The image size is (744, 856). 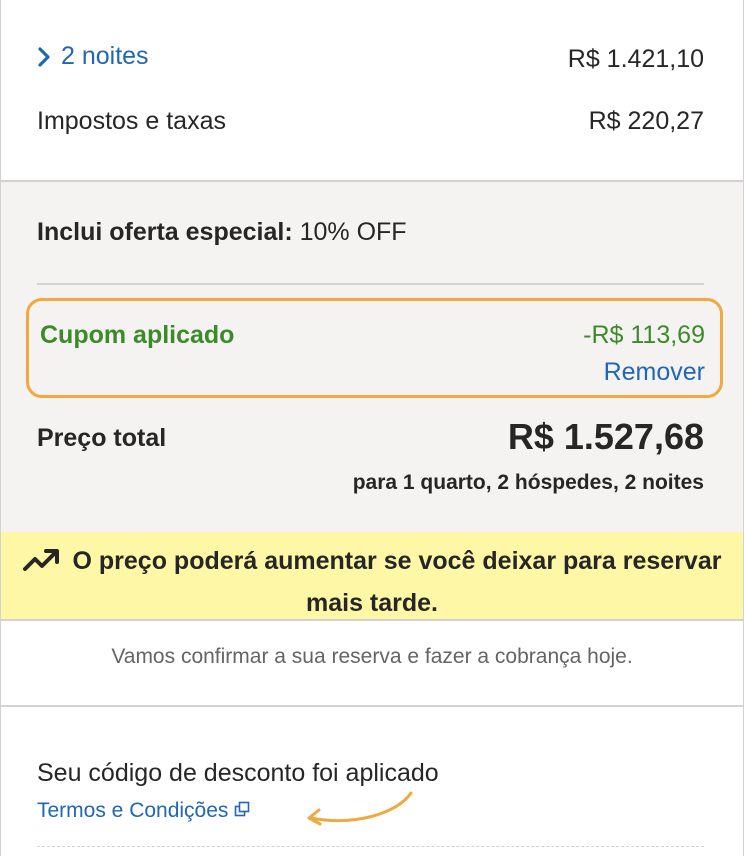 I want to click on discount-applied-text: Seu código de desconto foi aplicado, so click(x=238, y=773).